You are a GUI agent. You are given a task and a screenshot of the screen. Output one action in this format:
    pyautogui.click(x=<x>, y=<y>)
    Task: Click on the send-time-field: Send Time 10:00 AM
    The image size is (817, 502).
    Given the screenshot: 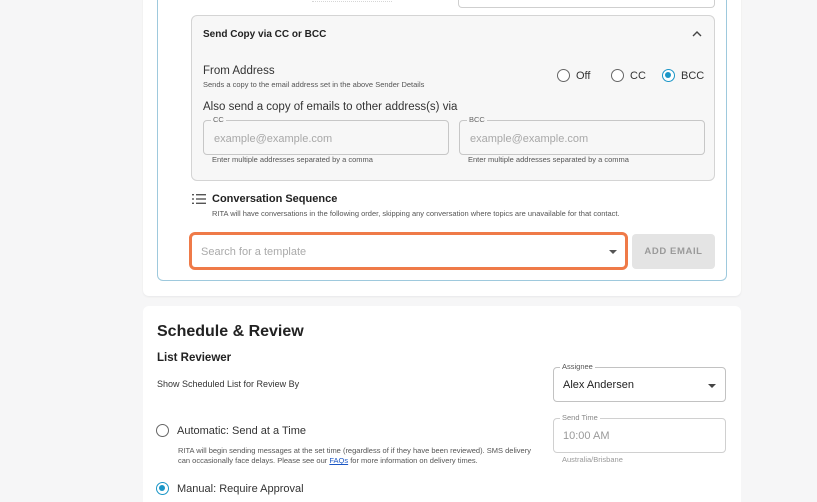 What is the action you would take?
    pyautogui.click(x=639, y=433)
    